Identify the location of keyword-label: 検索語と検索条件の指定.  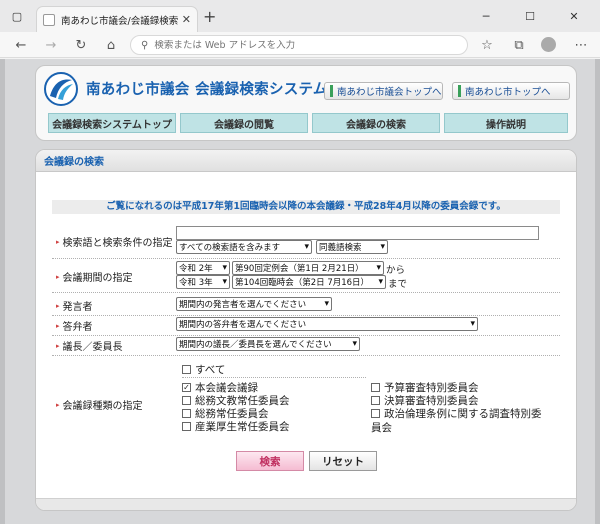
(114, 241).